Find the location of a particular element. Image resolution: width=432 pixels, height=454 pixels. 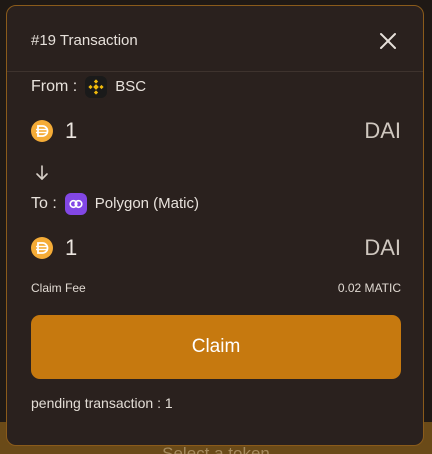

claim-button: Claim is located at coordinates (216, 347).